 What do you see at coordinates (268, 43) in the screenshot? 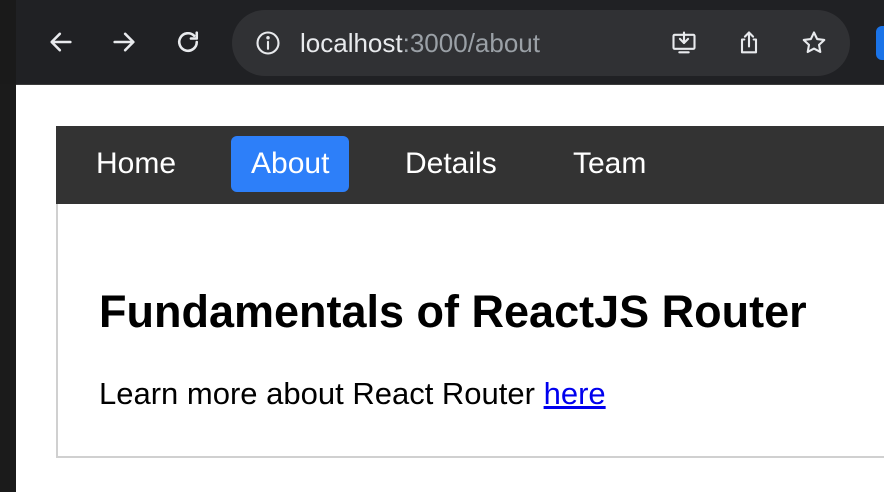
I see `info-icon` at bounding box center [268, 43].